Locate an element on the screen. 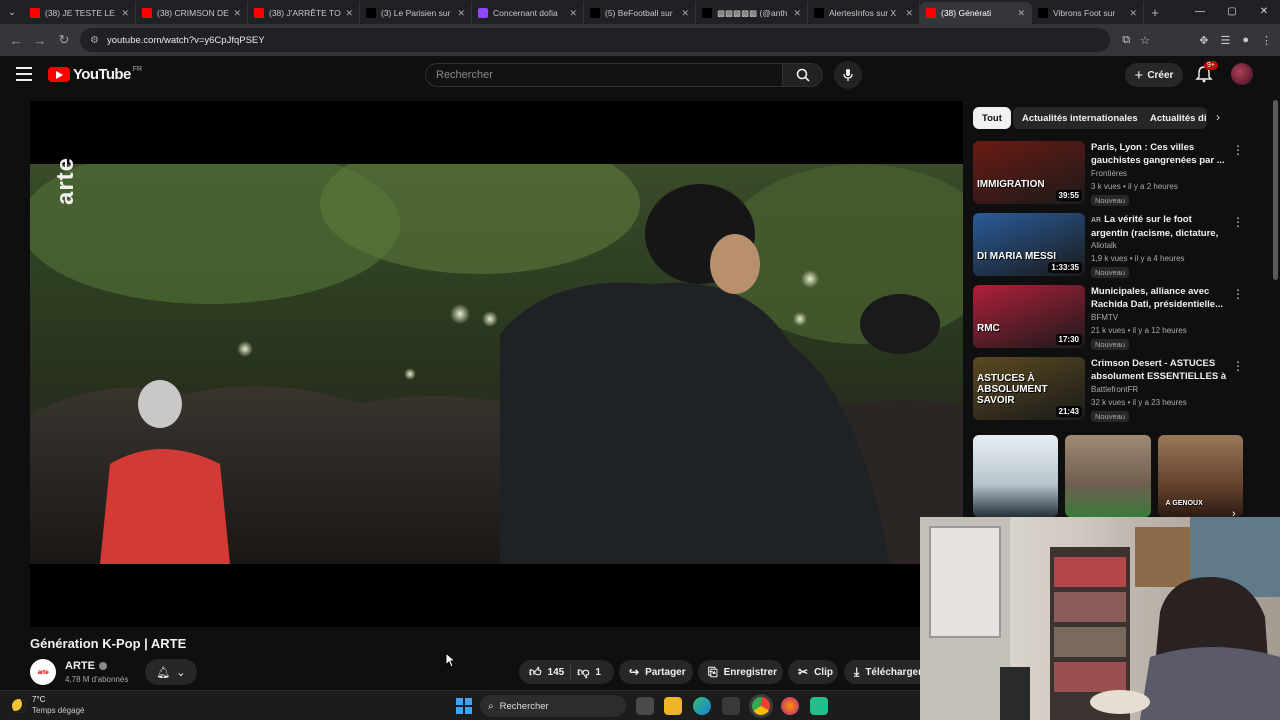 This screenshot has width=1280, height=720. channel-name: ARTE is located at coordinates (86, 666).